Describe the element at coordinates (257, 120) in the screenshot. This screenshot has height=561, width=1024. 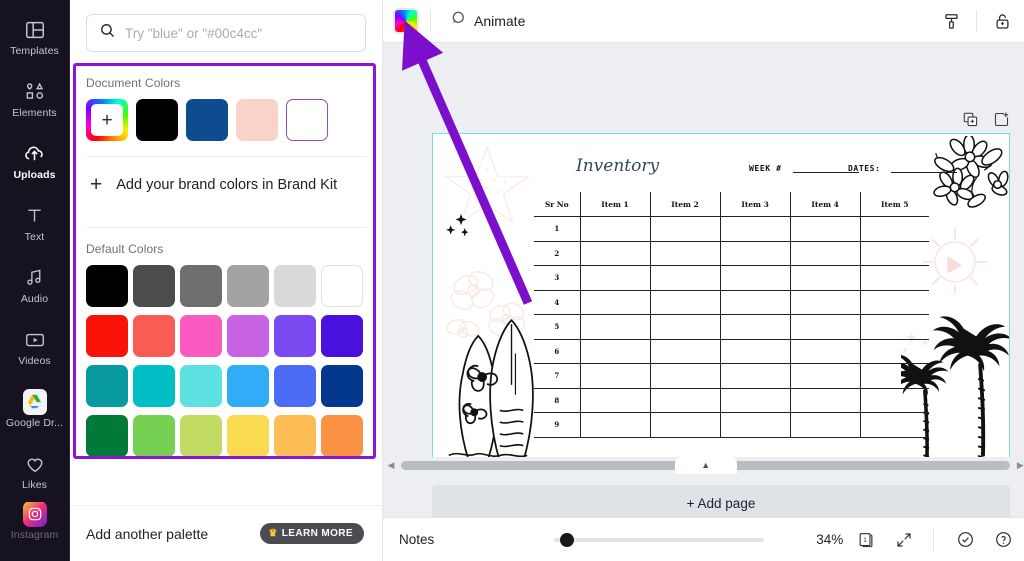
I see `doc-color-swatch-pink` at that location.